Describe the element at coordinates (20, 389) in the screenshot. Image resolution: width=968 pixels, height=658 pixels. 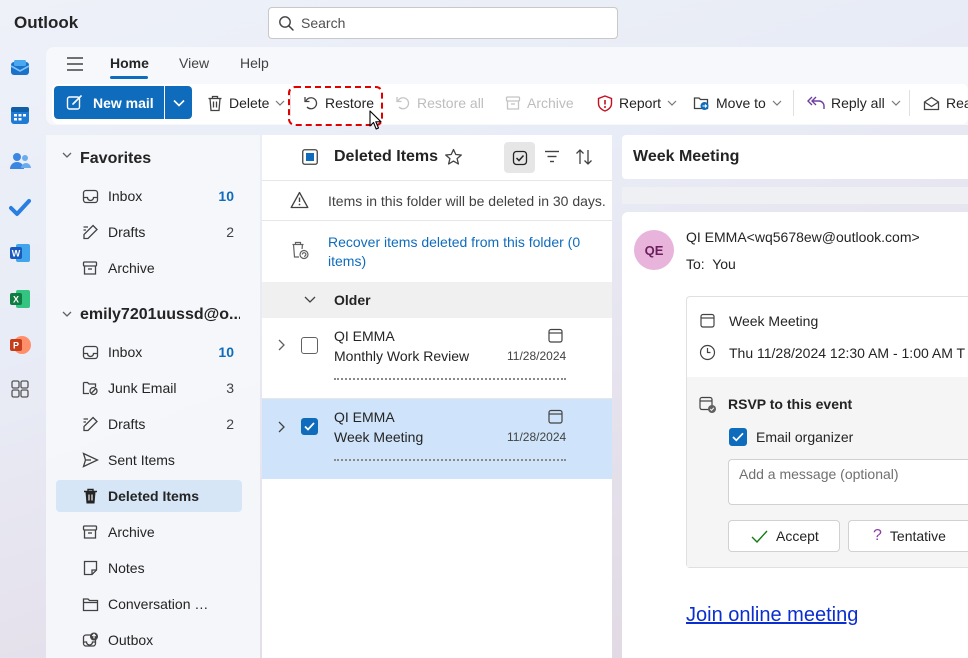
I see `more-apps-icon` at that location.